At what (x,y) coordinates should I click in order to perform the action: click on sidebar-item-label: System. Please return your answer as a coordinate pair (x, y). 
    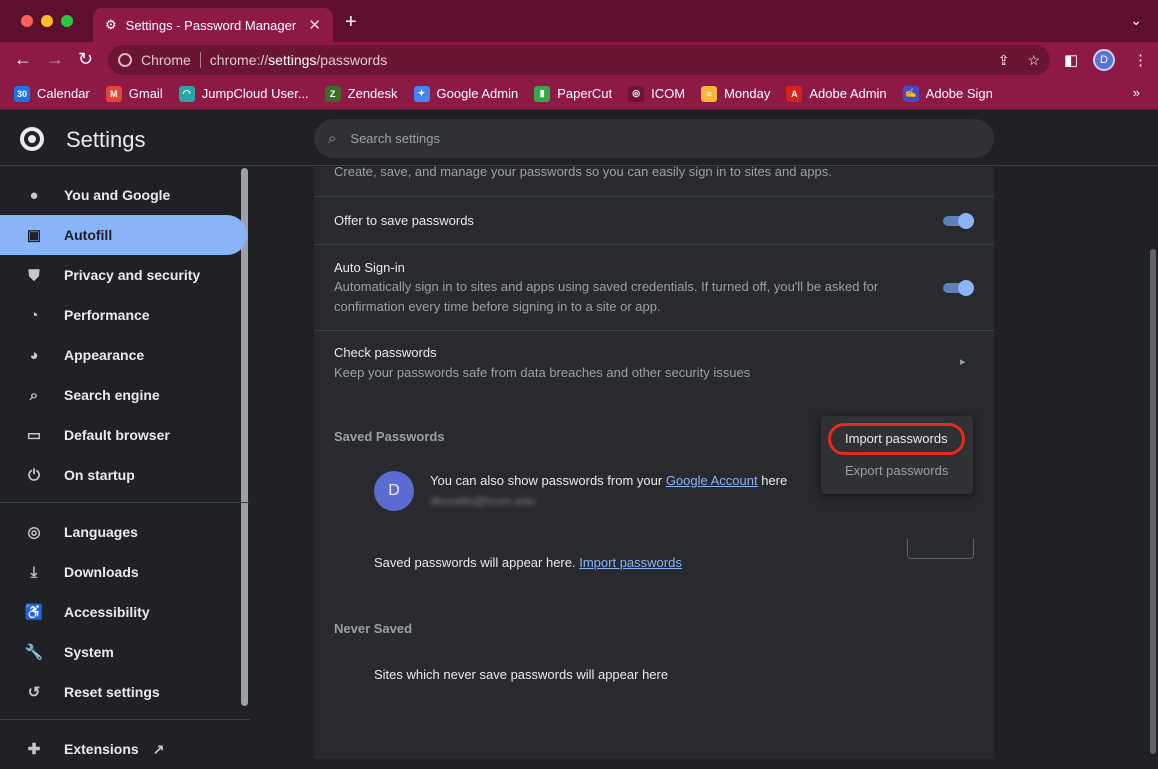
    Looking at the image, I should click on (89, 652).